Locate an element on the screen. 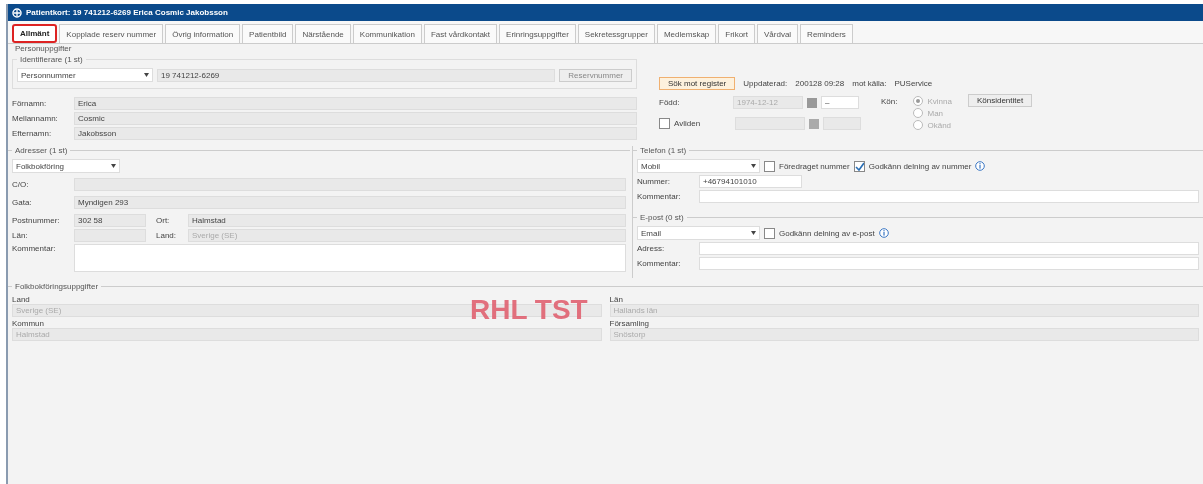 This screenshot has height=484, width=1203. identifier-field: 19 741212-6269 is located at coordinates (356, 75).